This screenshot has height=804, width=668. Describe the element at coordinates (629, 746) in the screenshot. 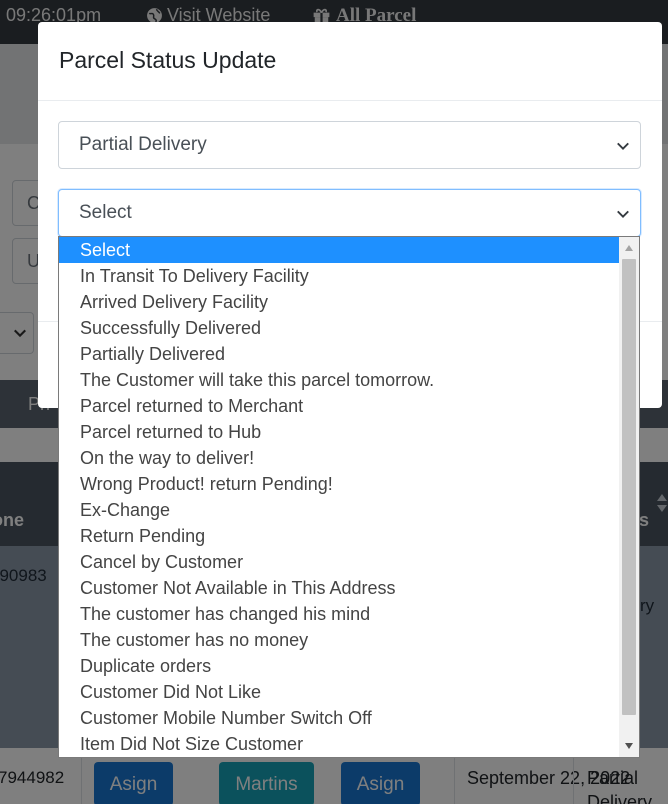

I see `scroll-down-arrow-icon` at that location.